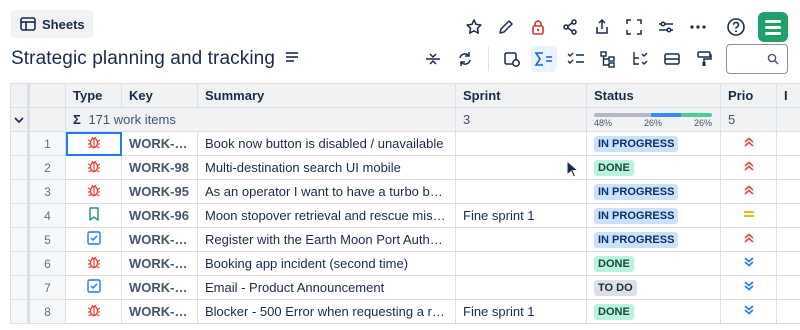 This screenshot has width=800, height=330. Describe the element at coordinates (433, 59) in the screenshot. I see `collapse-rows-icon` at that location.